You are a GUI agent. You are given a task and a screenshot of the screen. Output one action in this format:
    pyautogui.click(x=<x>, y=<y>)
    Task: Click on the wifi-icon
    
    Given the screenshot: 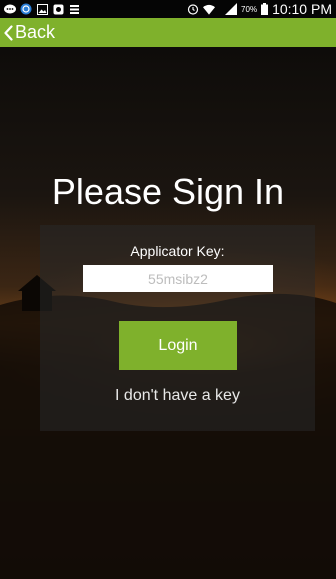 What is the action you would take?
    pyautogui.click(x=209, y=9)
    